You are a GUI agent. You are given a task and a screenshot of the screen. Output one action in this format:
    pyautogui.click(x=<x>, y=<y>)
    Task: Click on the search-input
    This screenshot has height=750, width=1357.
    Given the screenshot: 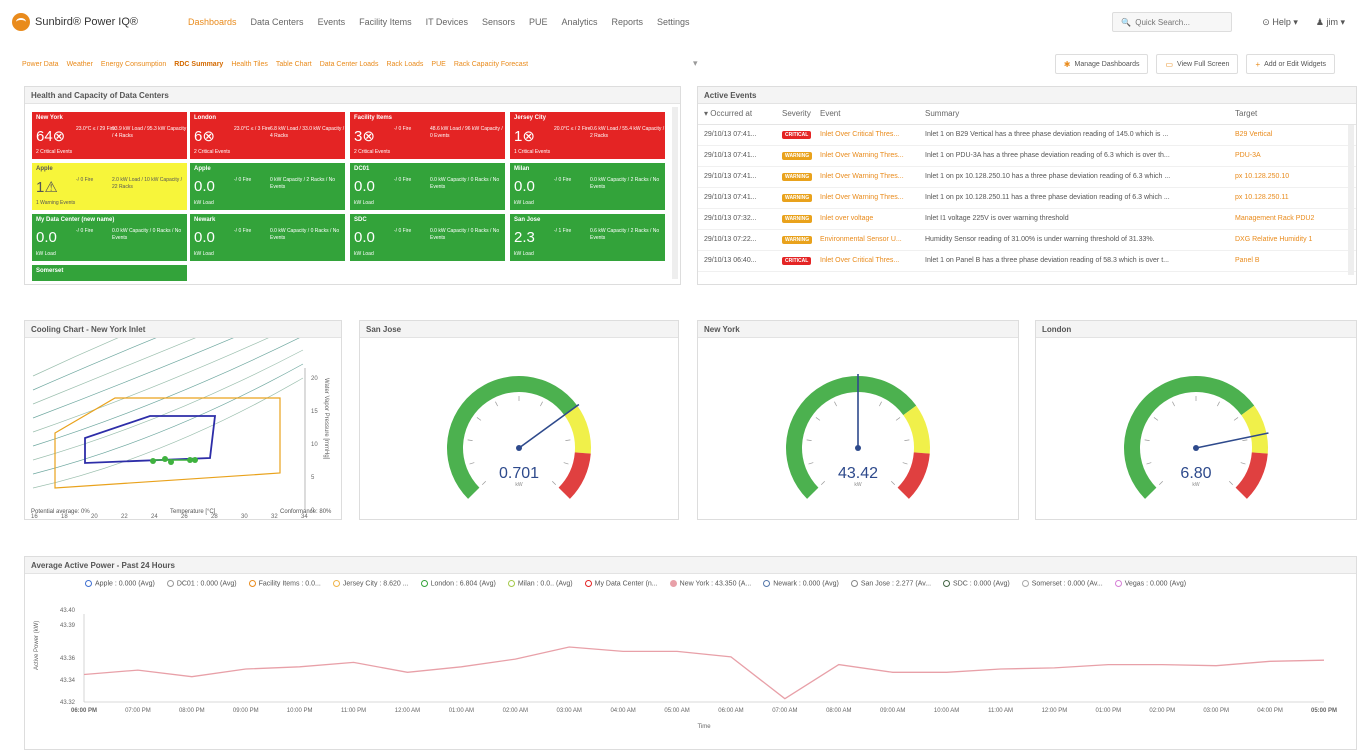 What is the action you would take?
    pyautogui.click(x=1175, y=22)
    